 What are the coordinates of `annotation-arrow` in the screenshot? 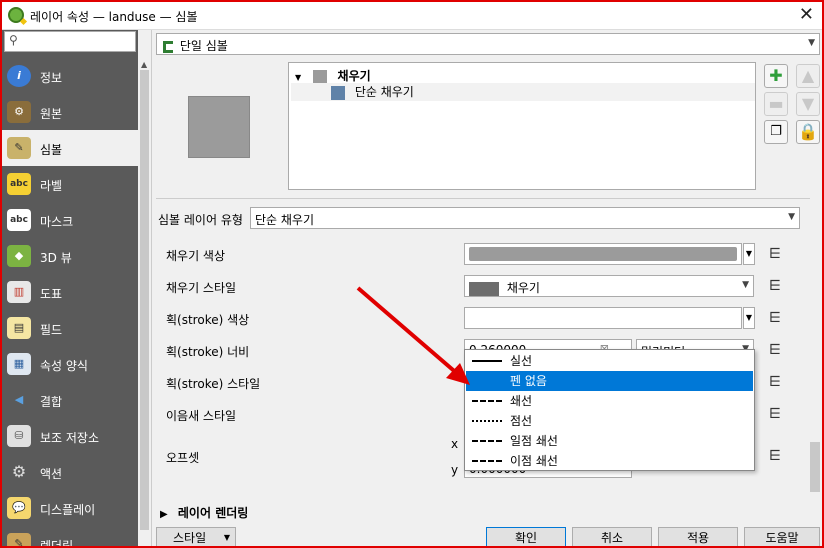 It's located at (413, 335).